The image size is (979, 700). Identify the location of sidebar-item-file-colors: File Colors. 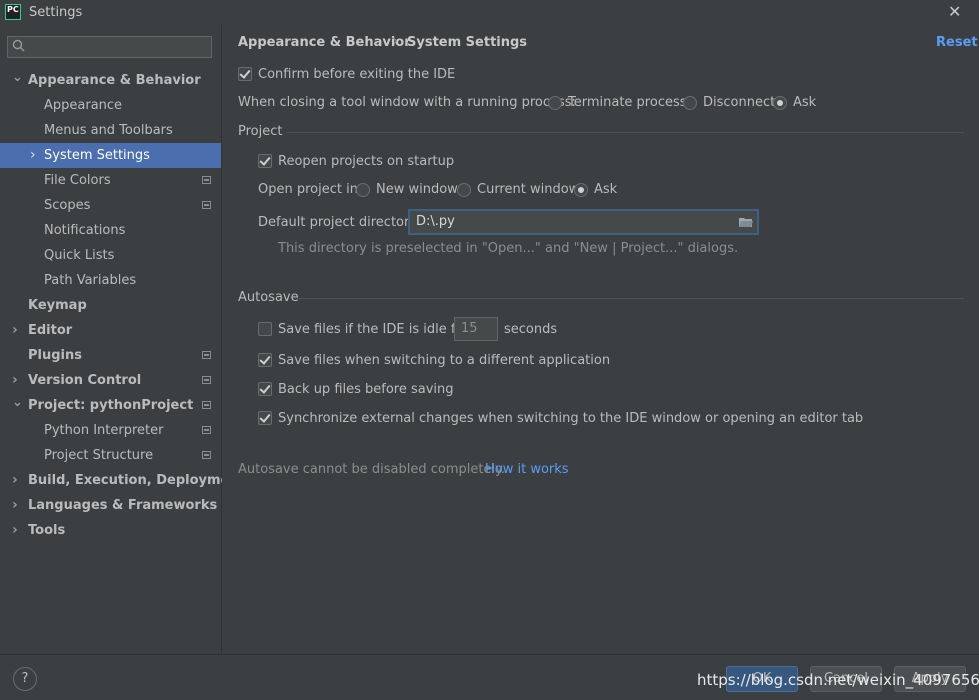
(110, 180).